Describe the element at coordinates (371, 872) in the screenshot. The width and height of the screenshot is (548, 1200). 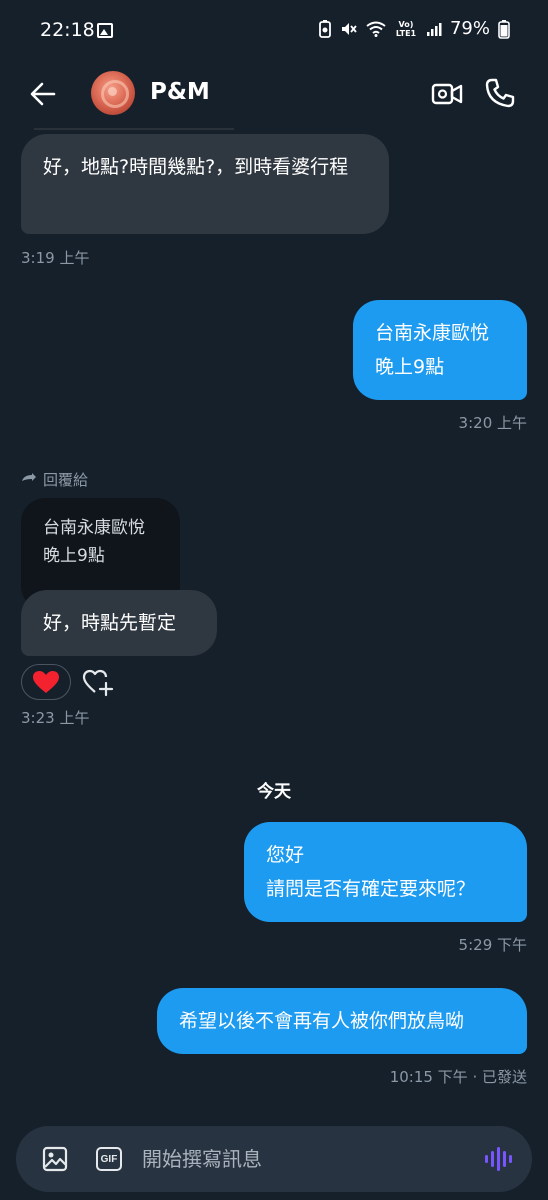
I see `message-text: 您好 請問是否有確定要來呢？` at that location.